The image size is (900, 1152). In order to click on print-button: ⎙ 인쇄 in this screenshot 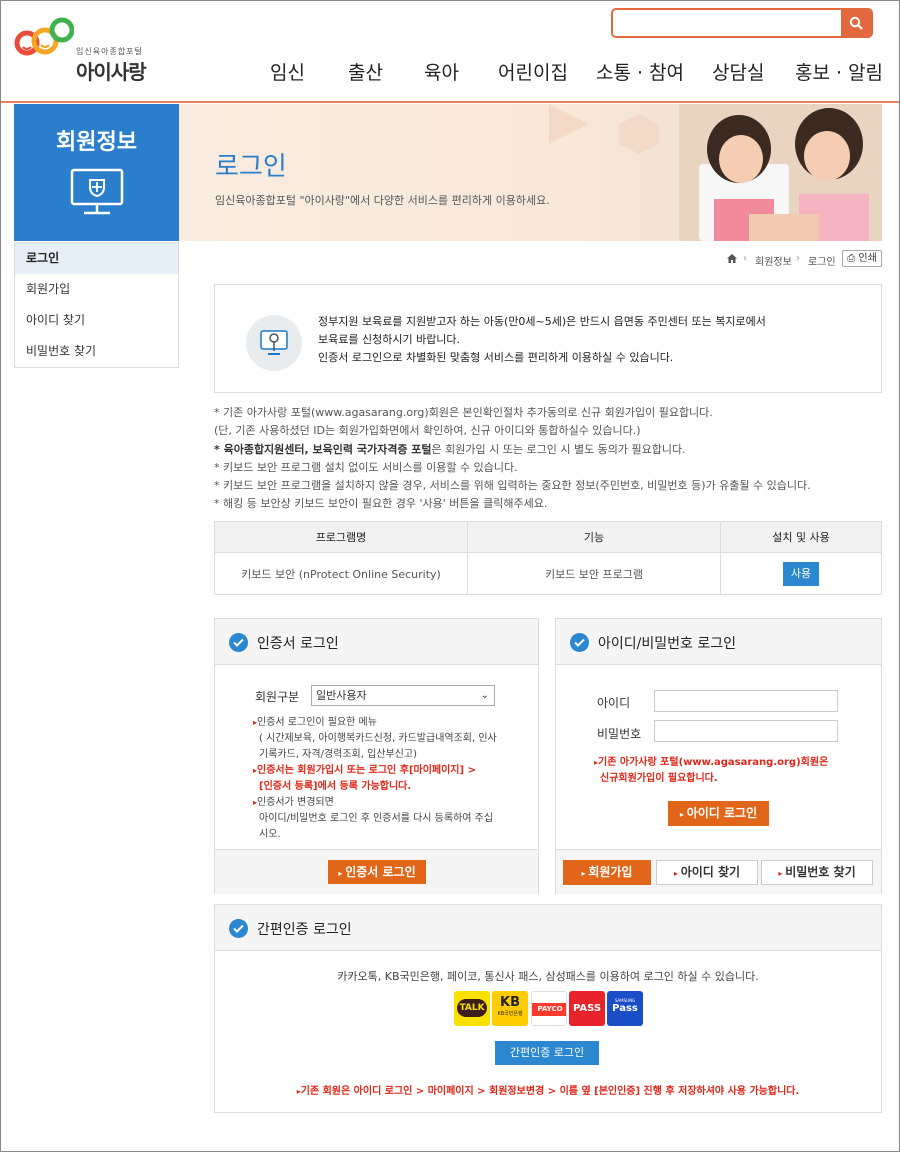, I will do `click(862, 258)`.